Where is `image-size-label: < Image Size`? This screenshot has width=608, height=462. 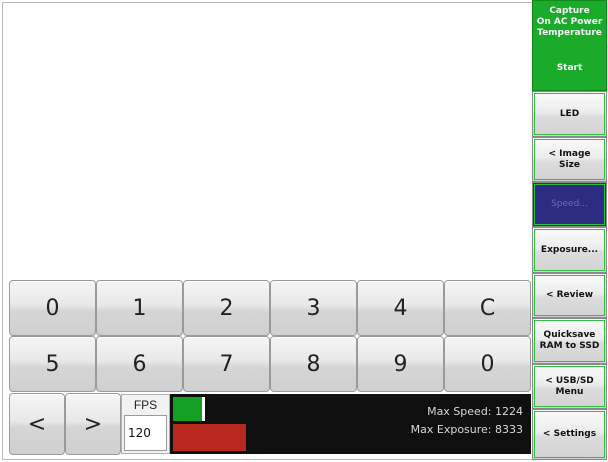
image-size-label: < Image Size is located at coordinates (569, 160).